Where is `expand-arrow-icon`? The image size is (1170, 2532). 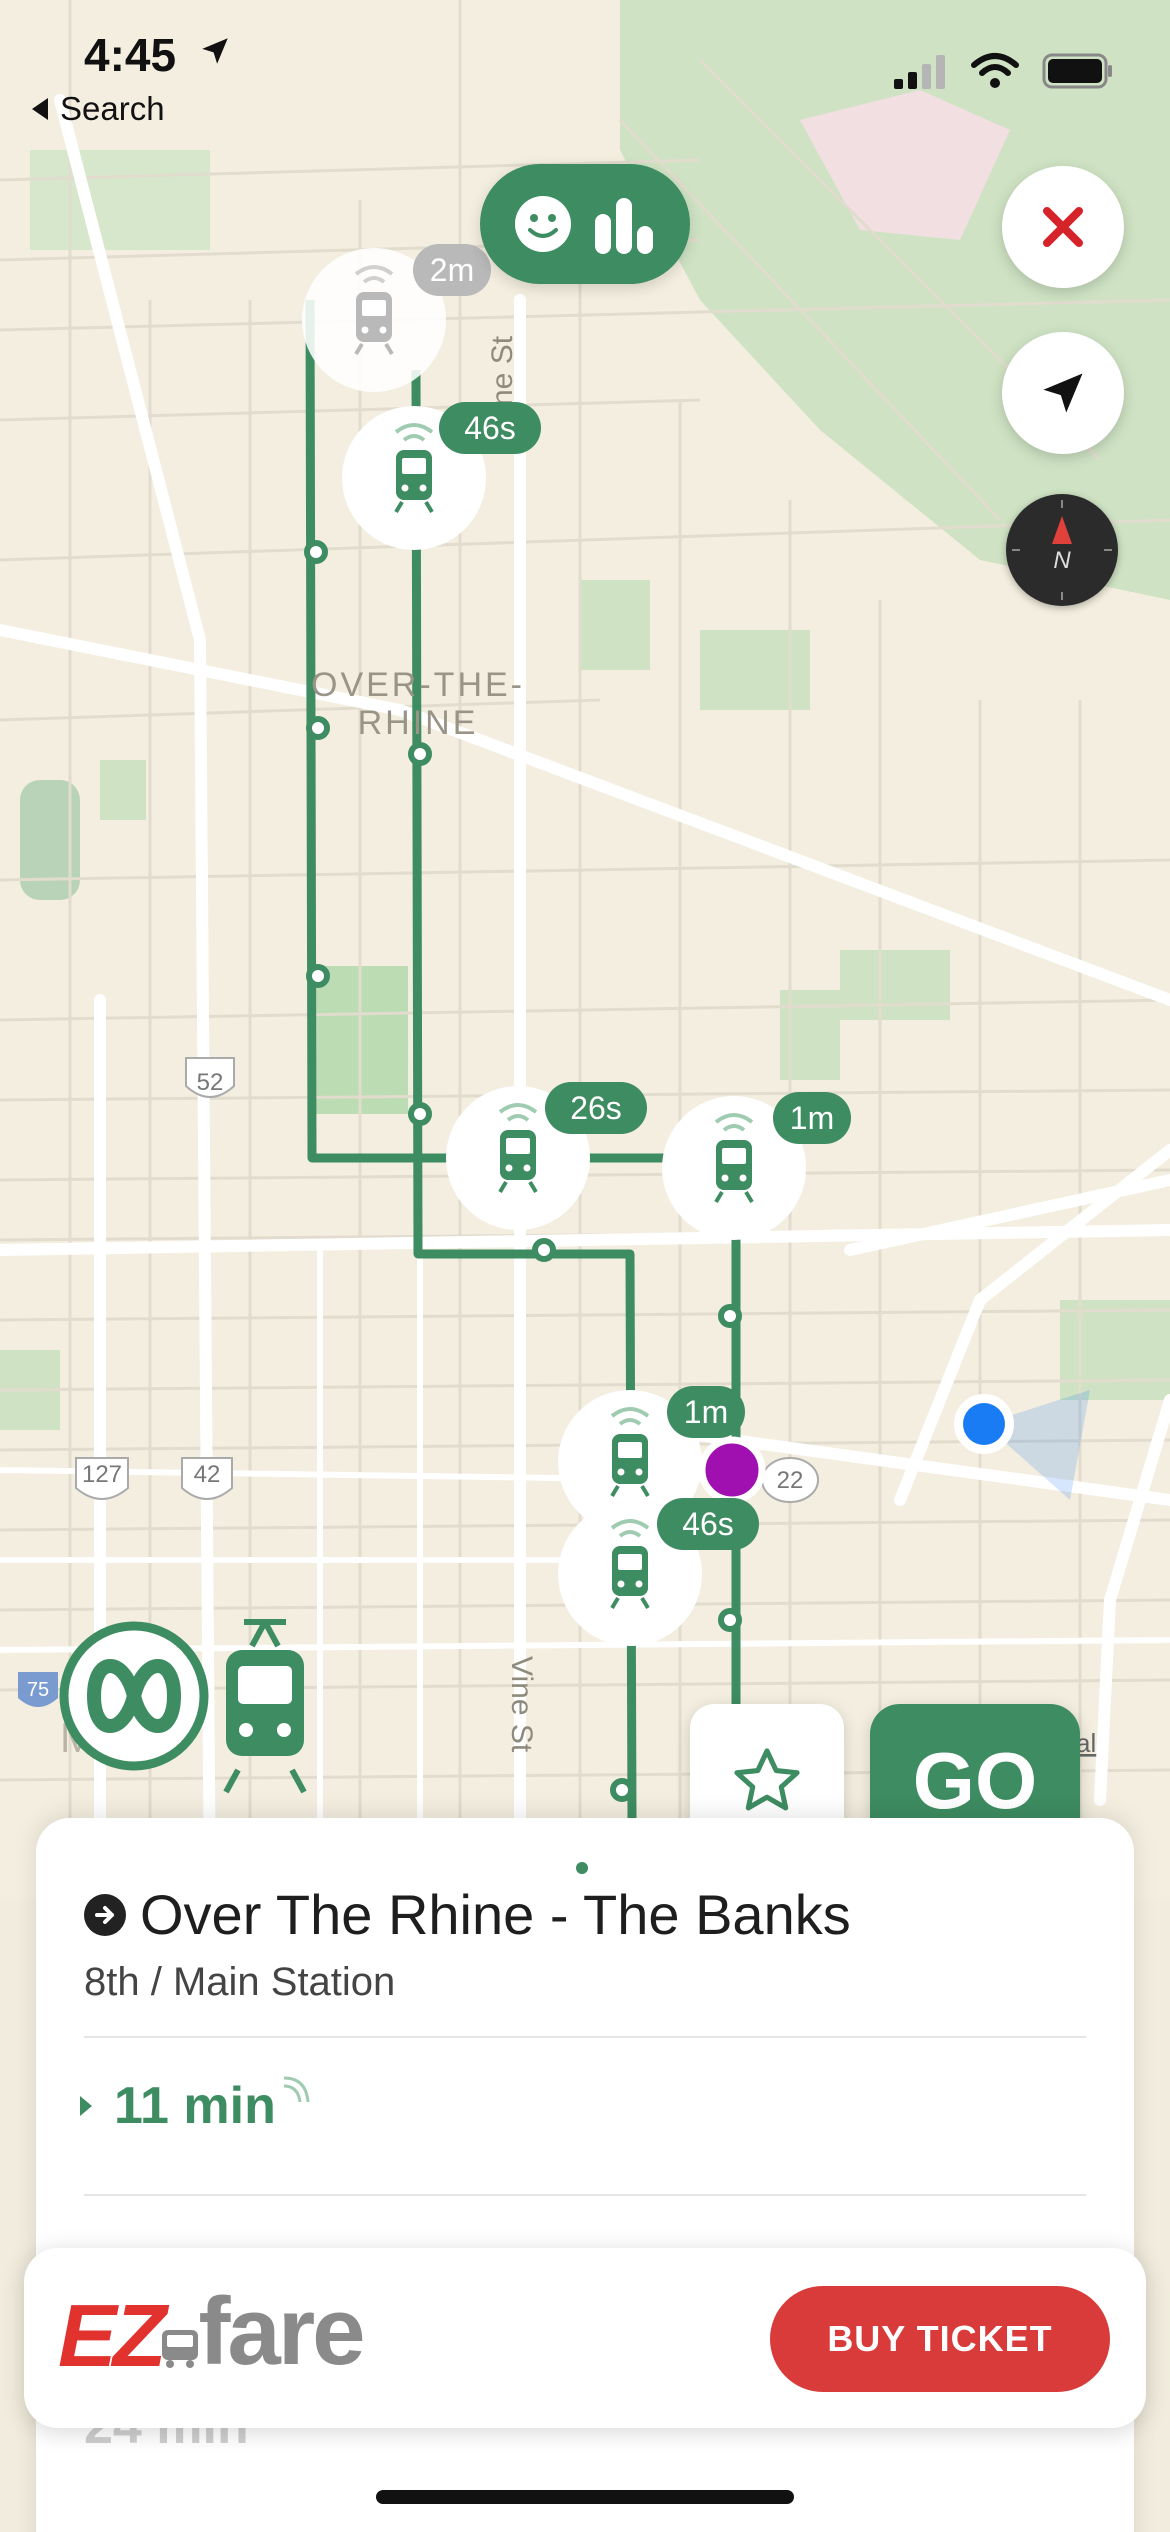
expand-arrow-icon is located at coordinates (86, 2106).